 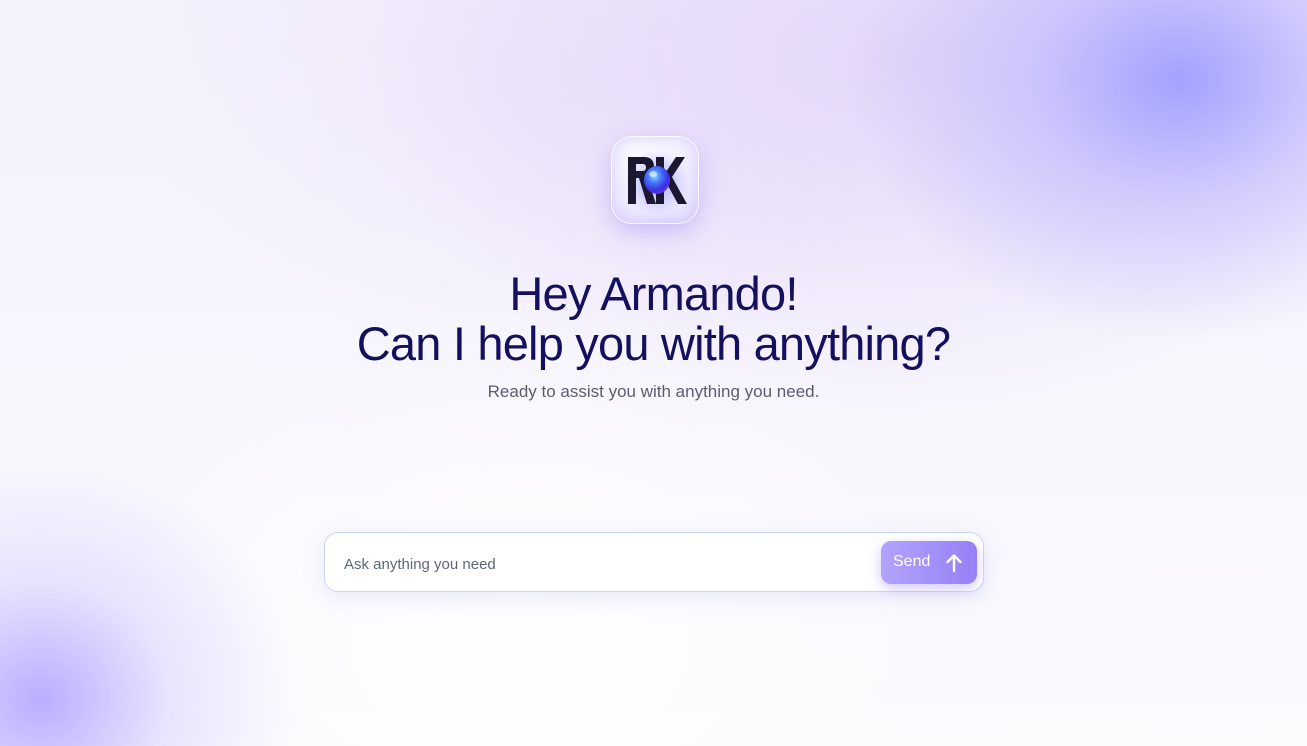 What do you see at coordinates (653, 293) in the screenshot?
I see `greeting-title: Hey Armando!` at bounding box center [653, 293].